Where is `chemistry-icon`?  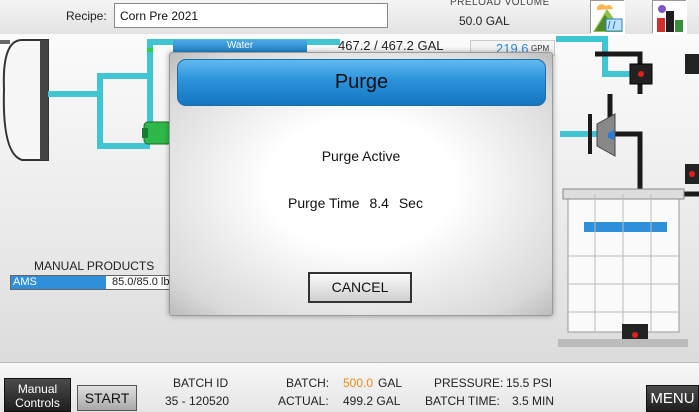
chemistry-icon is located at coordinates (669, 17).